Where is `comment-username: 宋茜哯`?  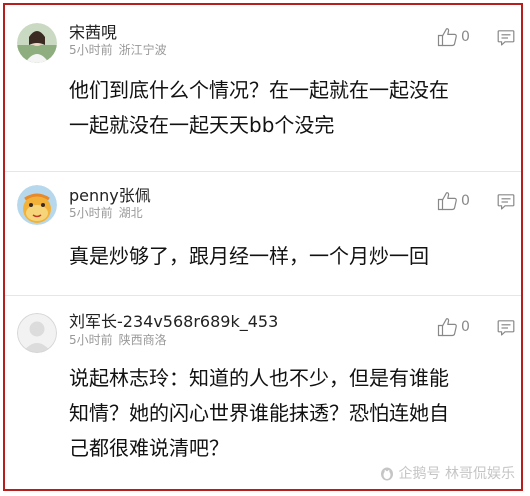
comment-username: 宋茜哯 is located at coordinates (93, 31).